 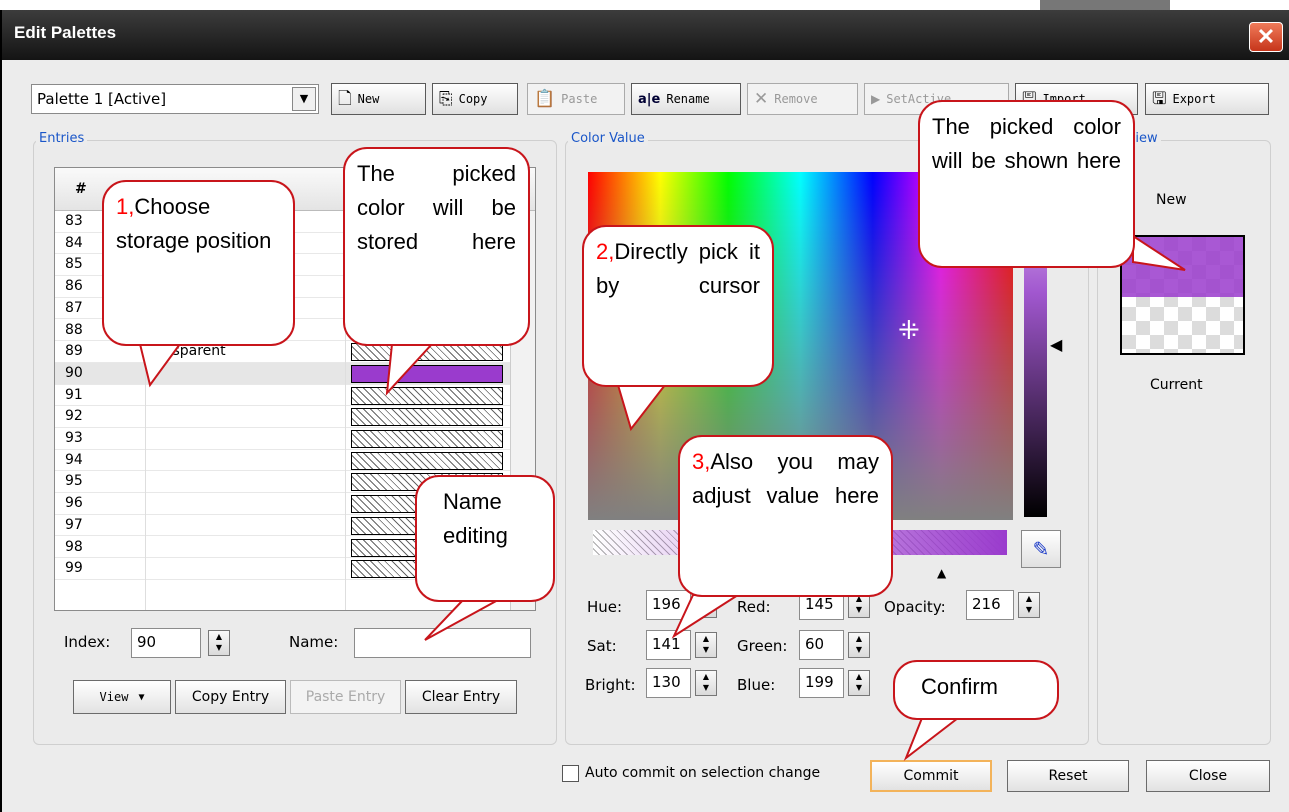 What do you see at coordinates (932, 739) in the screenshot?
I see `tail-confirm` at bounding box center [932, 739].